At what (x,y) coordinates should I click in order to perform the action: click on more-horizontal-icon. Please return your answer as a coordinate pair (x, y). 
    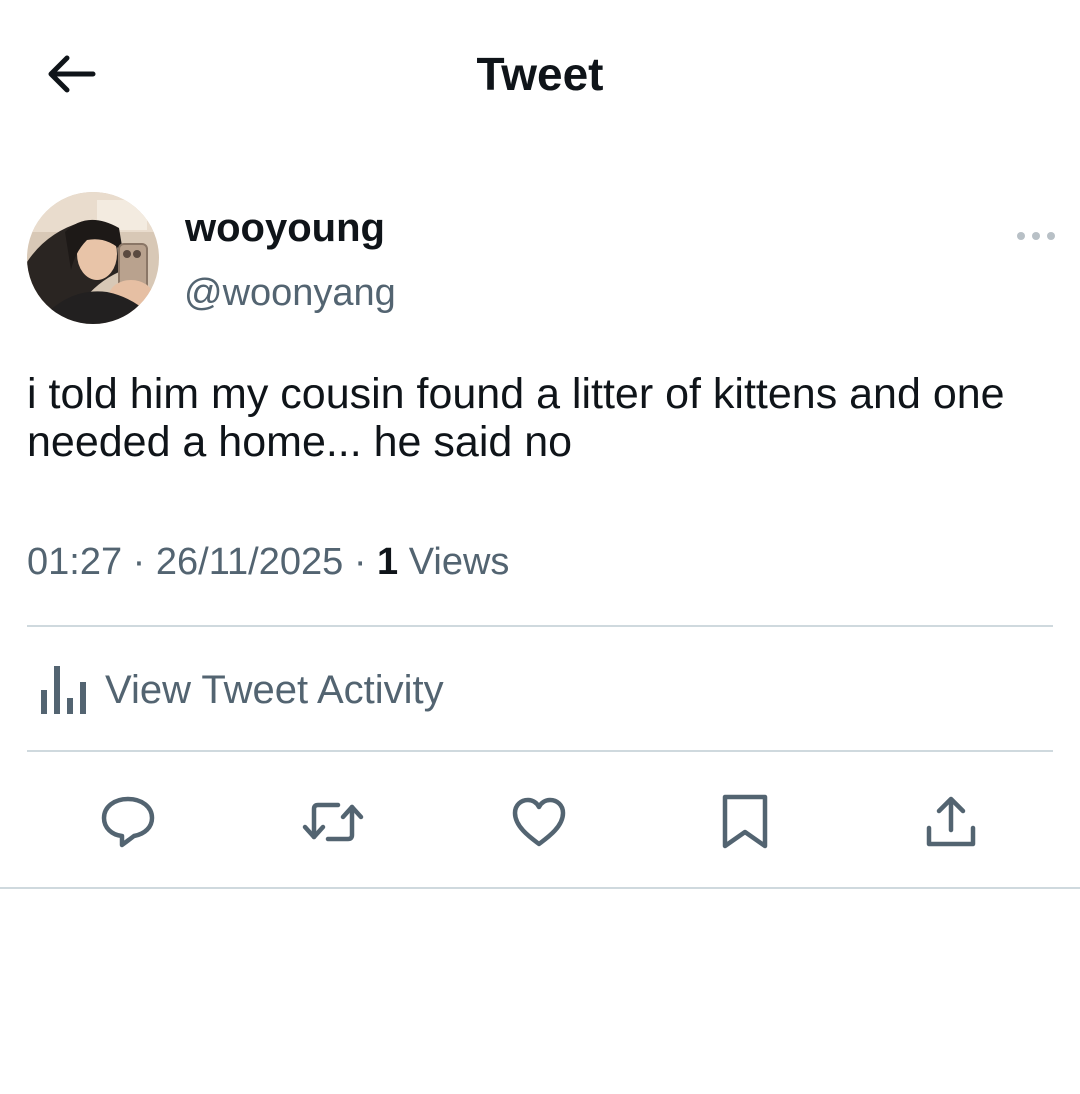
    Looking at the image, I should click on (1036, 236).